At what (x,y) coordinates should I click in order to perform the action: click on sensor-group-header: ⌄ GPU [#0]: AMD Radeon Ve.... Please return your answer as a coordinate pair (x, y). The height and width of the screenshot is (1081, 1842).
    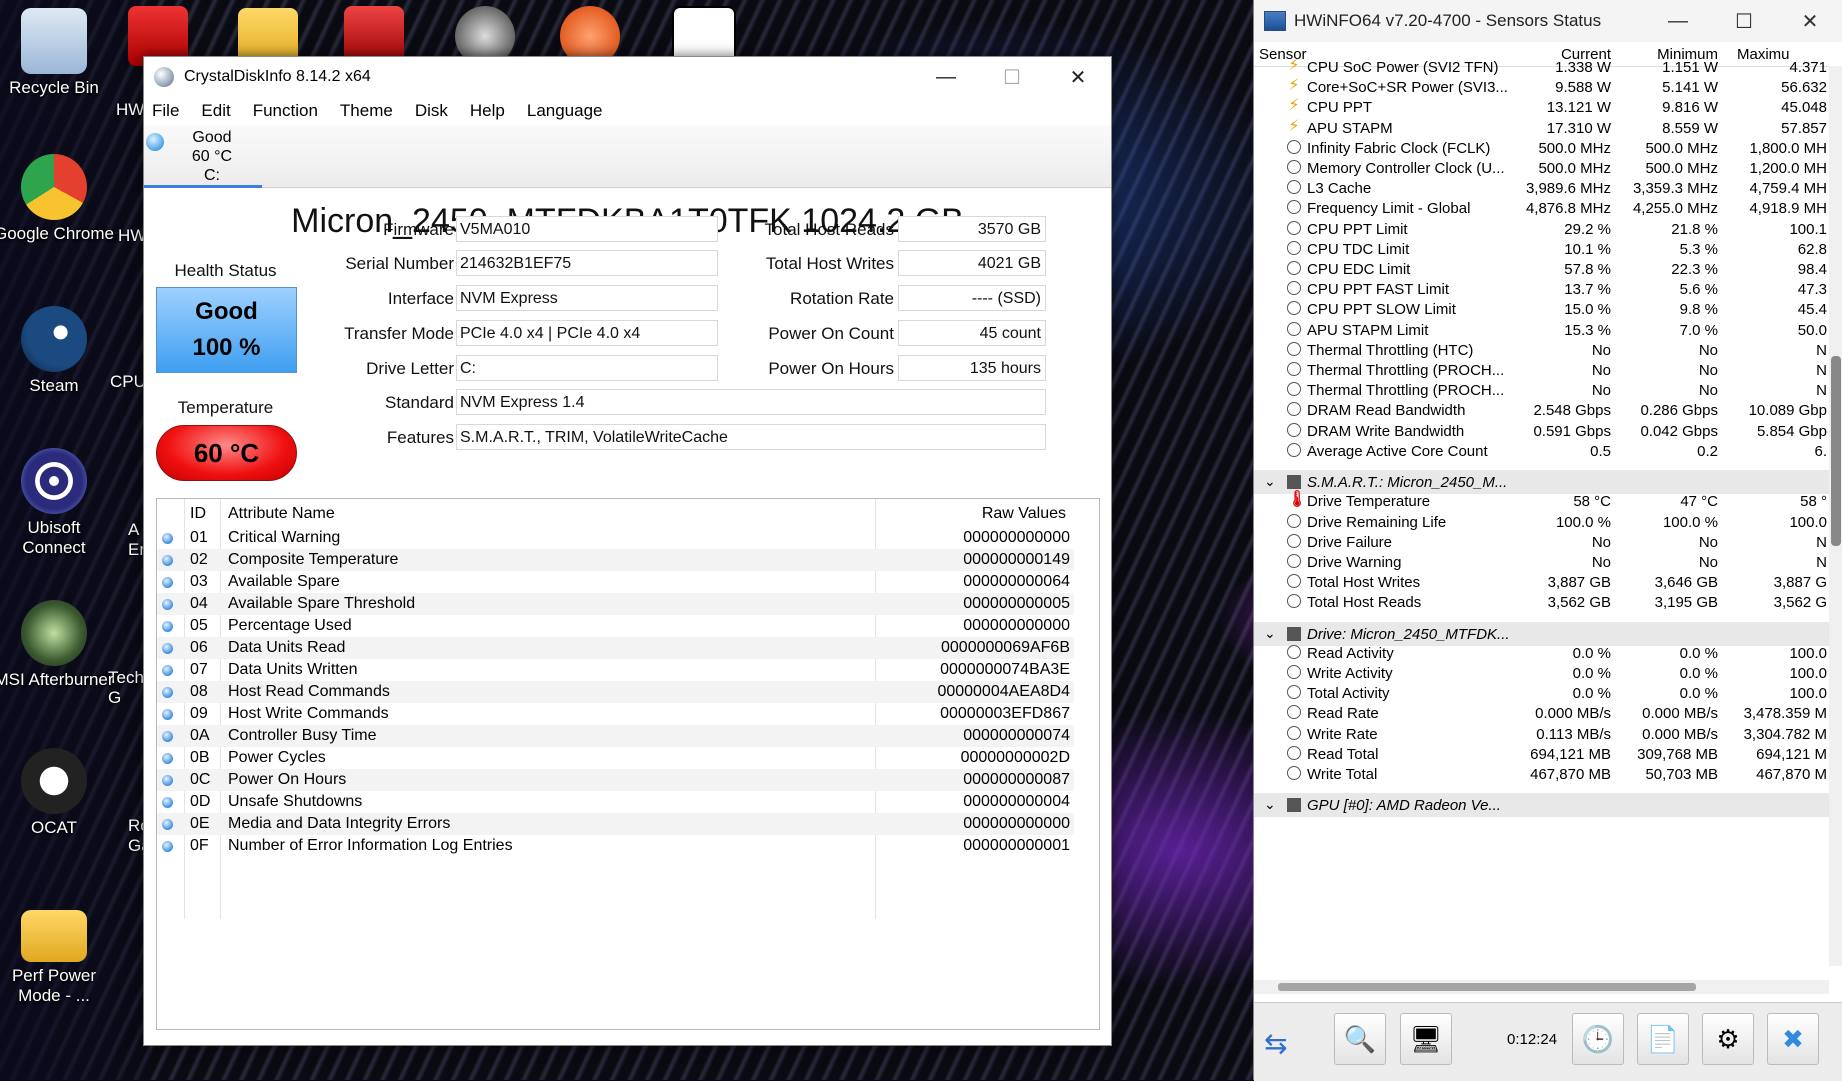
    Looking at the image, I should click on (1541, 805).